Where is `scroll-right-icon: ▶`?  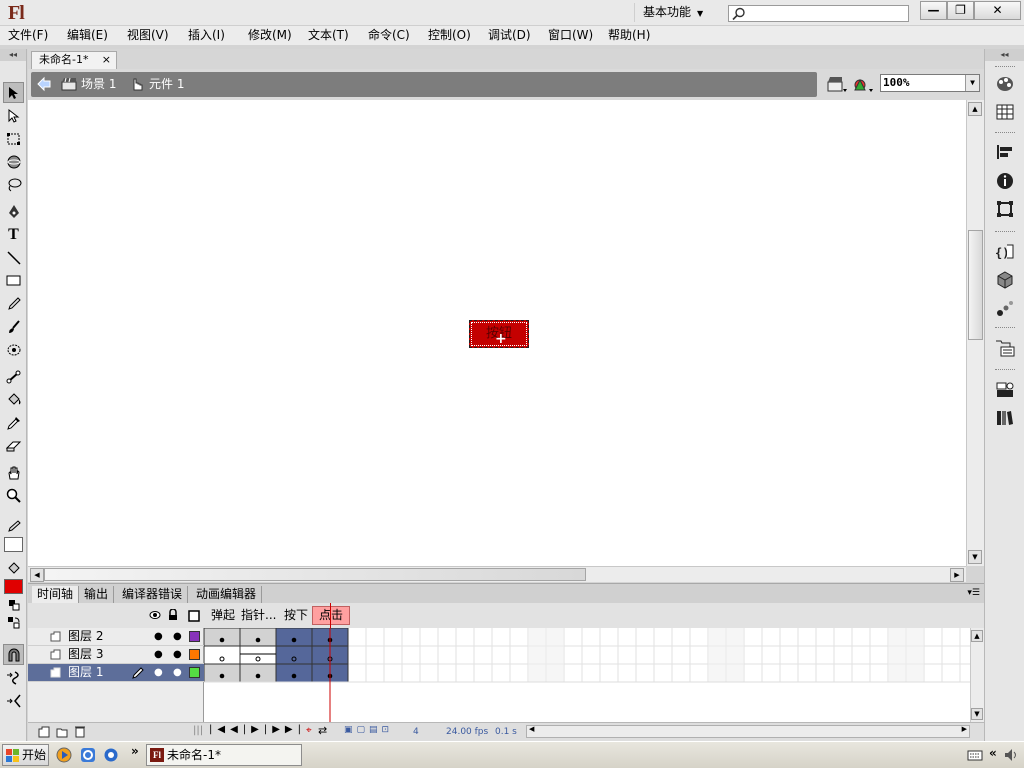
scroll-right-icon: ▶ is located at coordinates (964, 729).